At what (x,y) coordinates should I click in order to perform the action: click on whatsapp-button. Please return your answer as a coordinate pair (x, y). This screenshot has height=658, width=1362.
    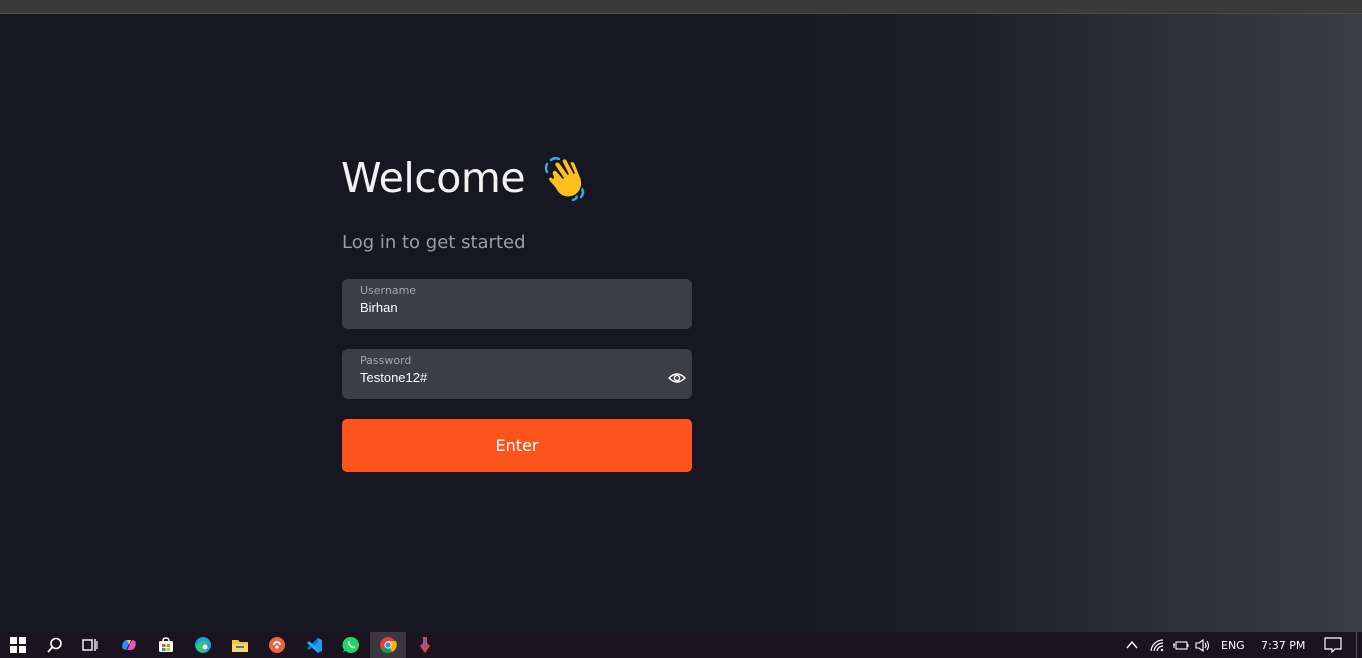
    Looking at the image, I should click on (351, 645).